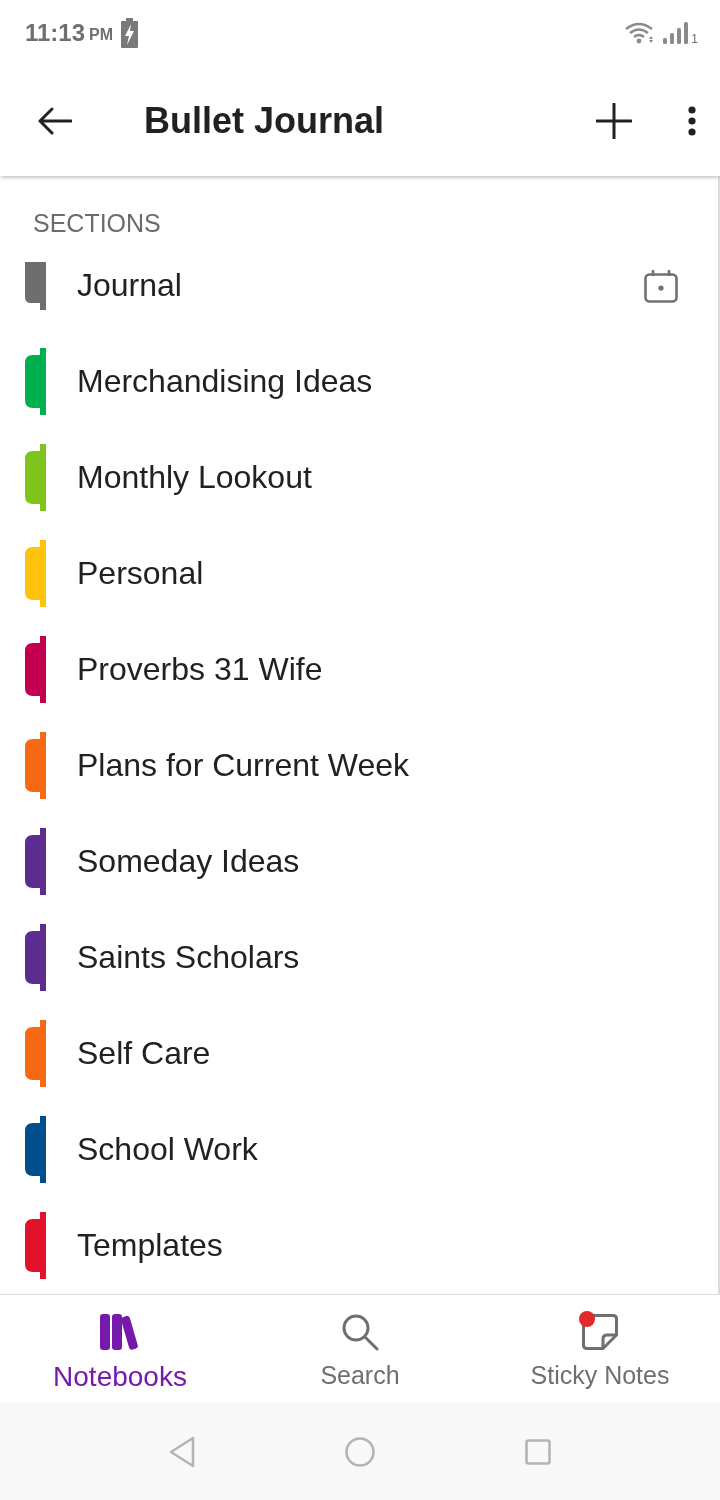 The image size is (720, 1500). What do you see at coordinates (120, 1331) in the screenshot?
I see `books-icon` at bounding box center [120, 1331].